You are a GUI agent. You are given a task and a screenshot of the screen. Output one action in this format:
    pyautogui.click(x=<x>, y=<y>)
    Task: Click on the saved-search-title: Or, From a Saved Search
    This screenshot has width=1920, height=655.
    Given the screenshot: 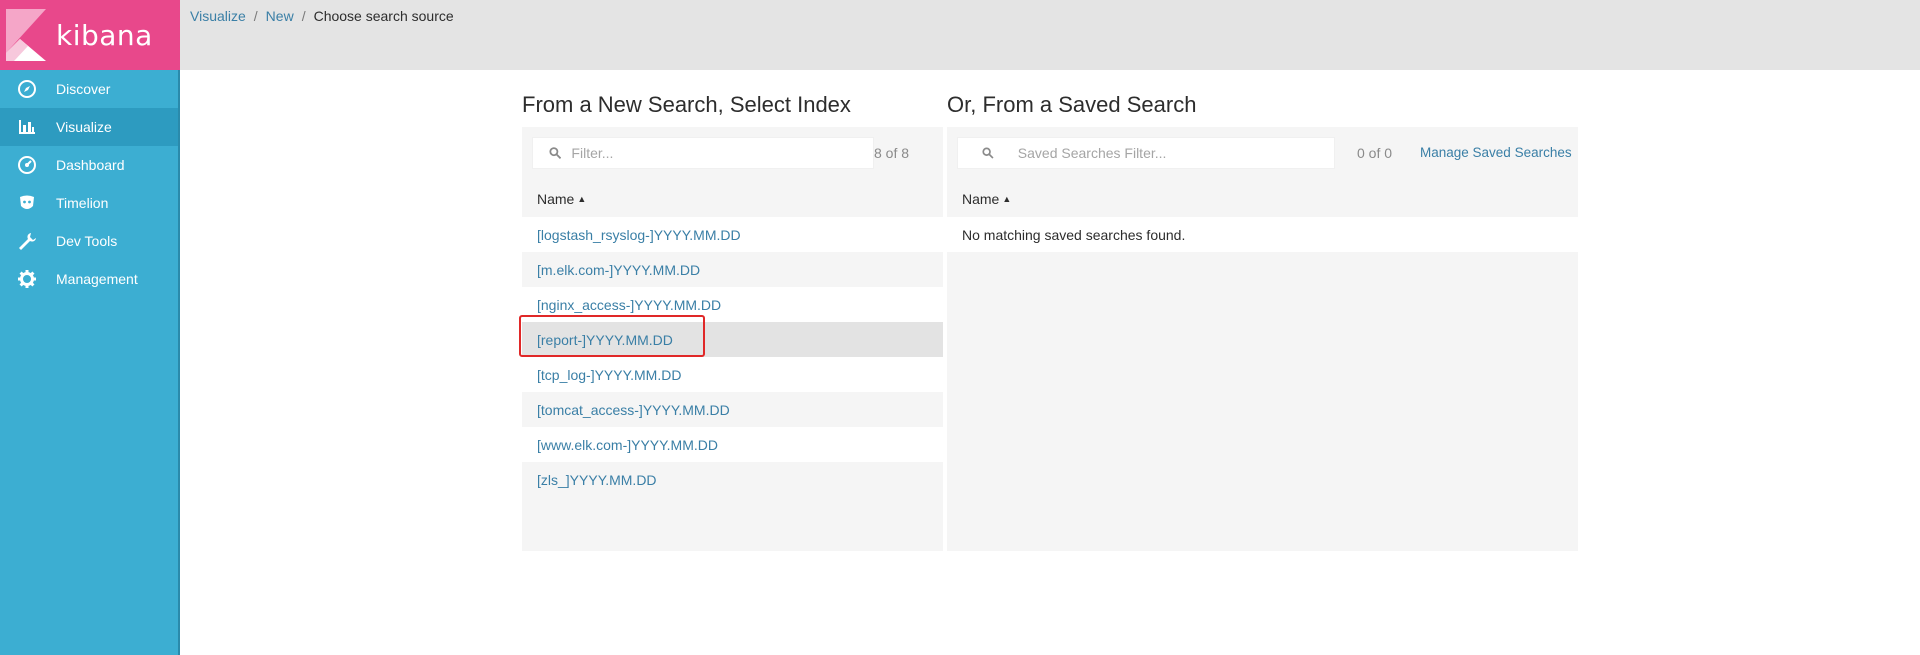 What is the action you would take?
    pyautogui.click(x=1072, y=104)
    